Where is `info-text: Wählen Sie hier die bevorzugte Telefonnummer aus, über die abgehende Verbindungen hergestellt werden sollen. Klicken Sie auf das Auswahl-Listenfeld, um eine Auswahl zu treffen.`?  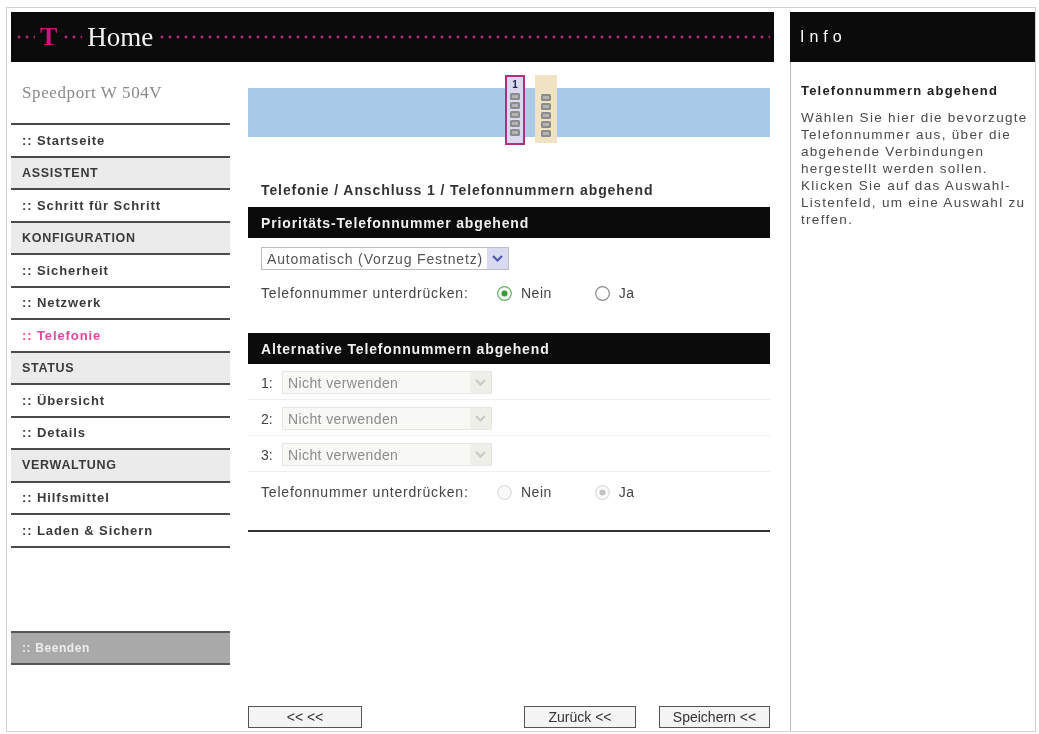
info-text: Wählen Sie hier die bevorzugte Telefonnummer aus, über die abgehende Verbindungen hergestellt werden sollen. Klicken Sie auf das Auswahl-Listenfeld, um eine Auswahl zu treffen. is located at coordinates (915, 168).